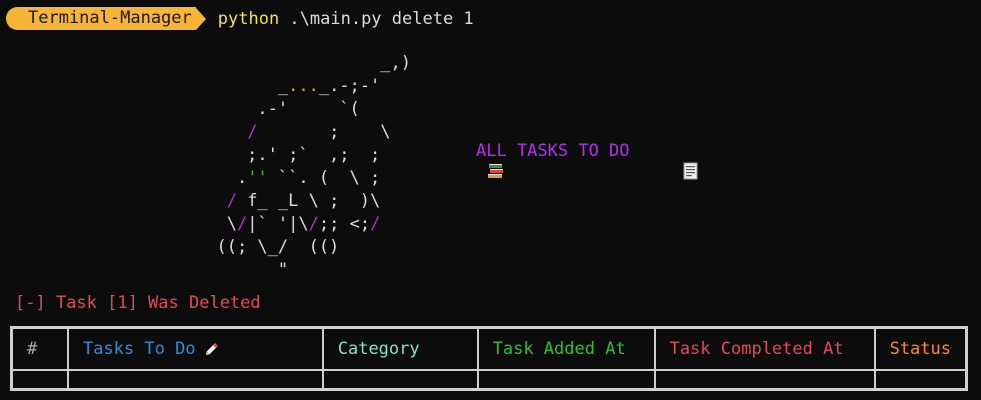 The image size is (981, 400). Describe the element at coordinates (474, 160) in the screenshot. I see `books-icon` at that location.